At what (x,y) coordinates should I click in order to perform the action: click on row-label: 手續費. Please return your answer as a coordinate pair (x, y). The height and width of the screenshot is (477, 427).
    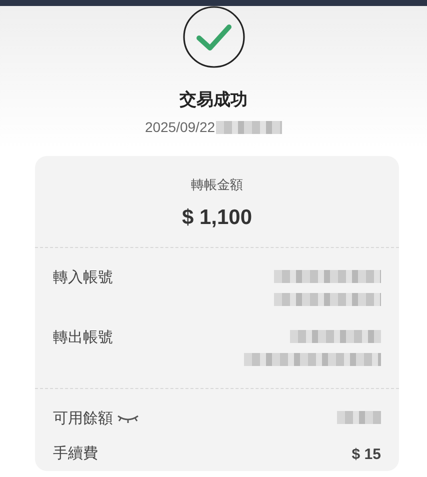
    Looking at the image, I should click on (75, 453).